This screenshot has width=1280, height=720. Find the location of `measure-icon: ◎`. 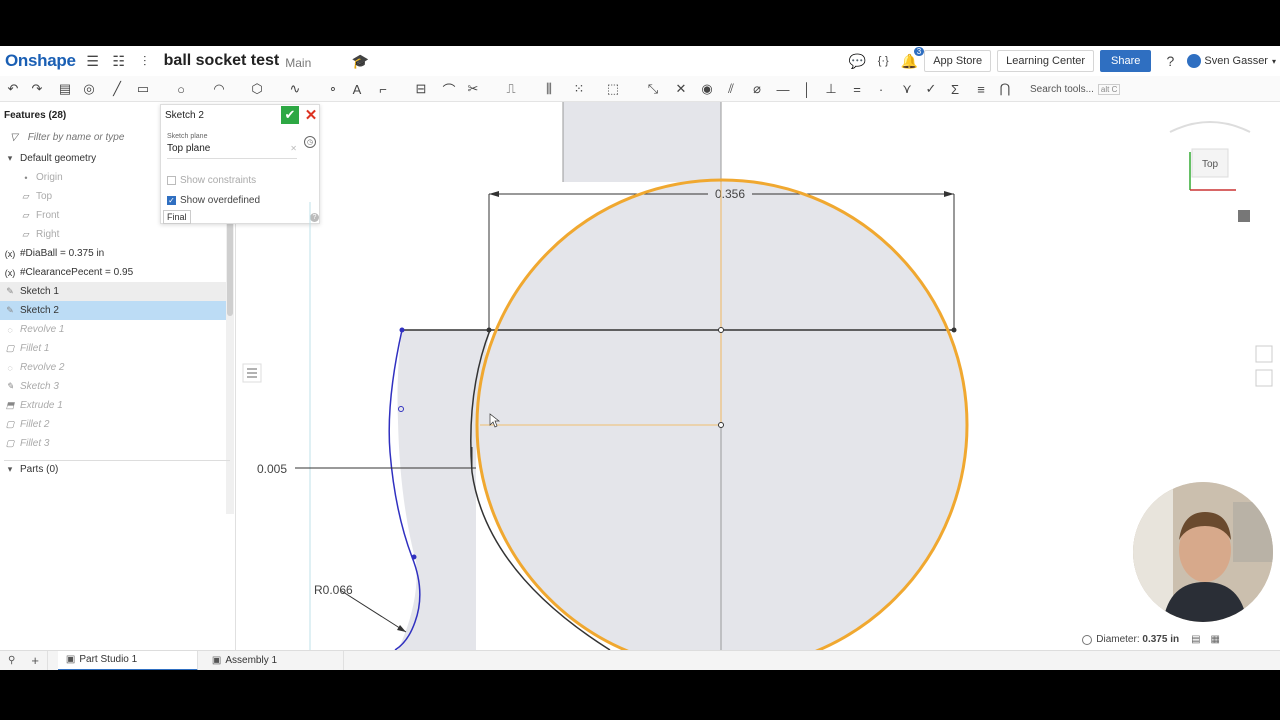

measure-icon: ◎ is located at coordinates (89, 89).